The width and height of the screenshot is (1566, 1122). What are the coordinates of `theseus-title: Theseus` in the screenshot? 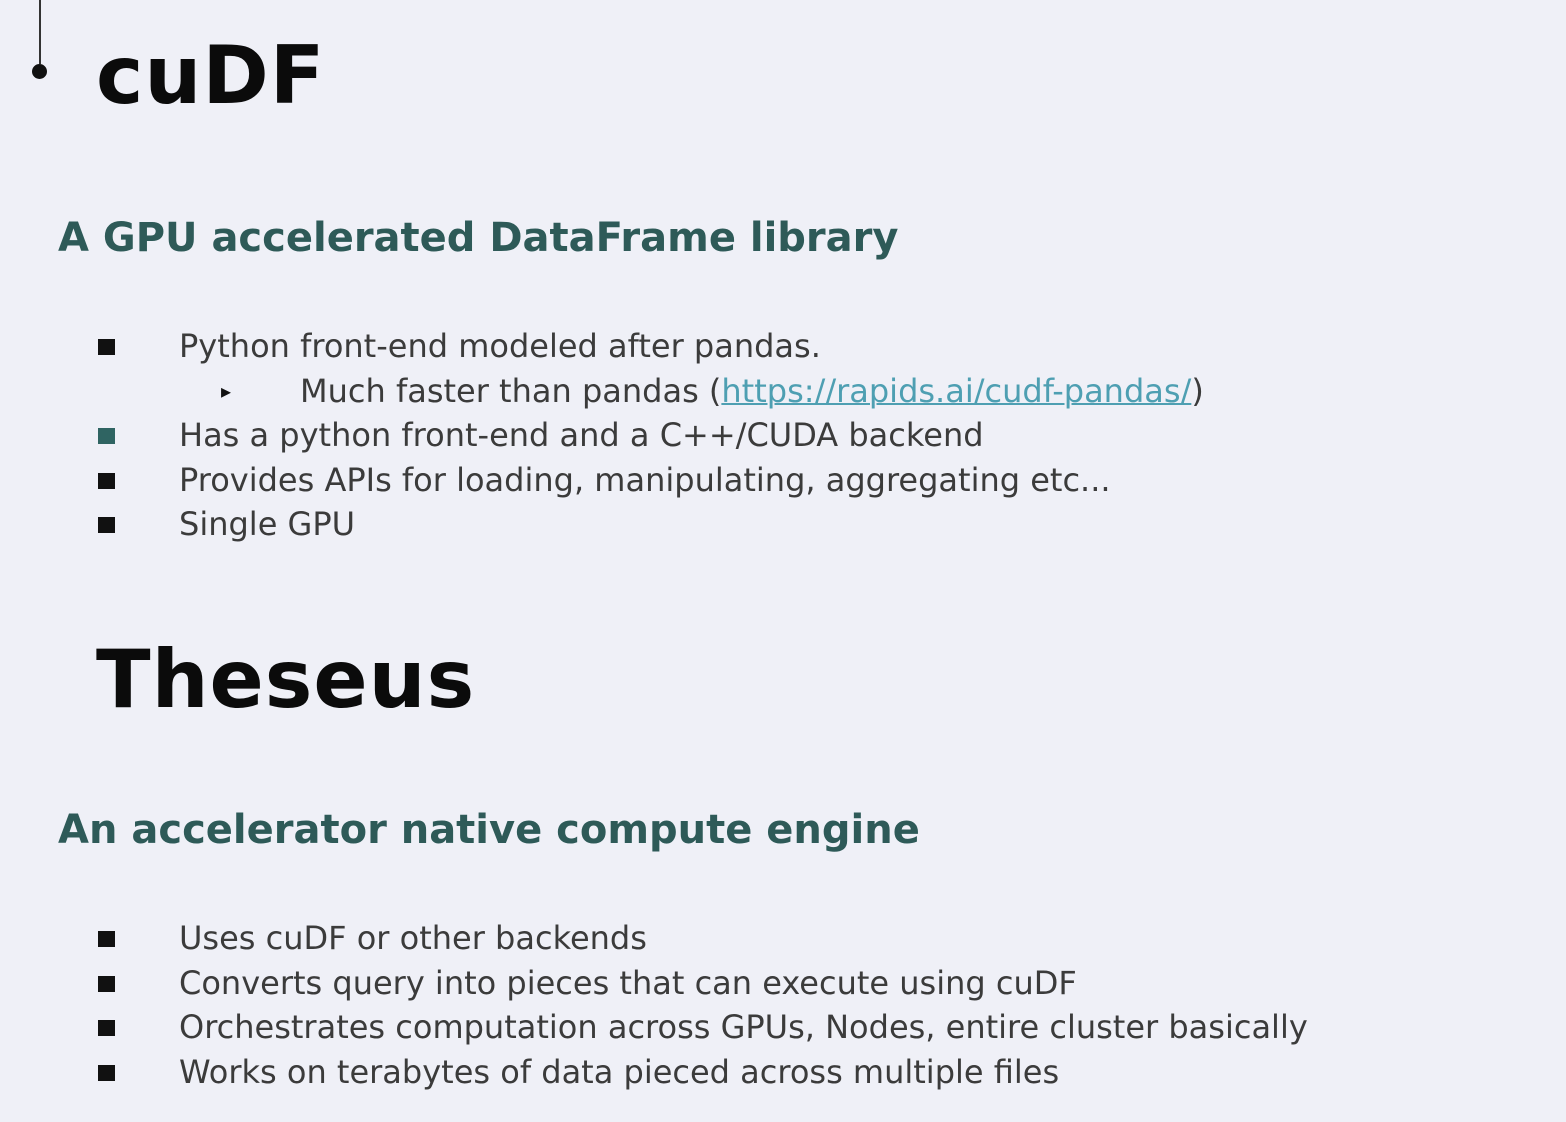 It's located at (286, 679).